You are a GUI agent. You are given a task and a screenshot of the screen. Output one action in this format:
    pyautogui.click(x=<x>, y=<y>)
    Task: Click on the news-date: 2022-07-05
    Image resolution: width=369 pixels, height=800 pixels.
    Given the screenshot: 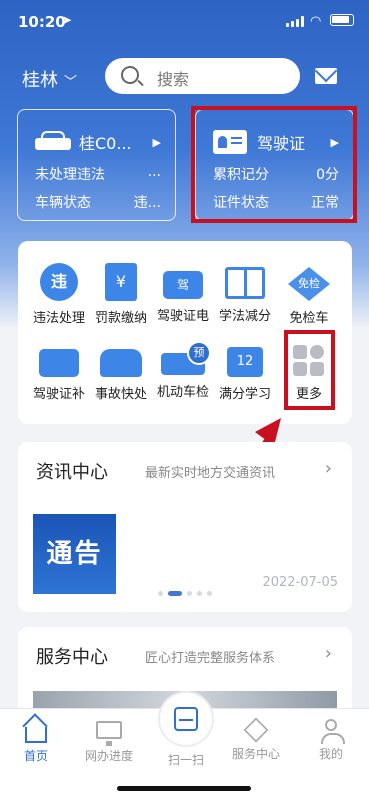 What is the action you would take?
    pyautogui.click(x=300, y=582)
    